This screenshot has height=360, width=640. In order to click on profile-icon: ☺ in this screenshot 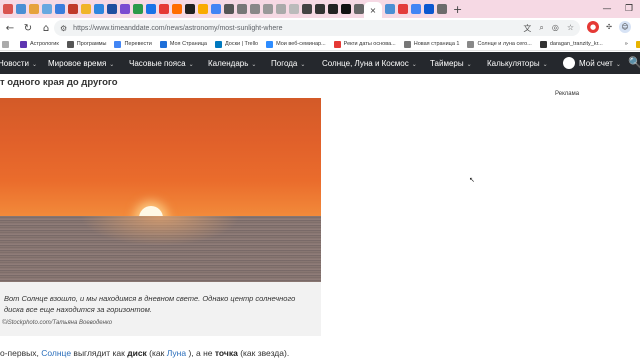, I will do `click(625, 27)`.